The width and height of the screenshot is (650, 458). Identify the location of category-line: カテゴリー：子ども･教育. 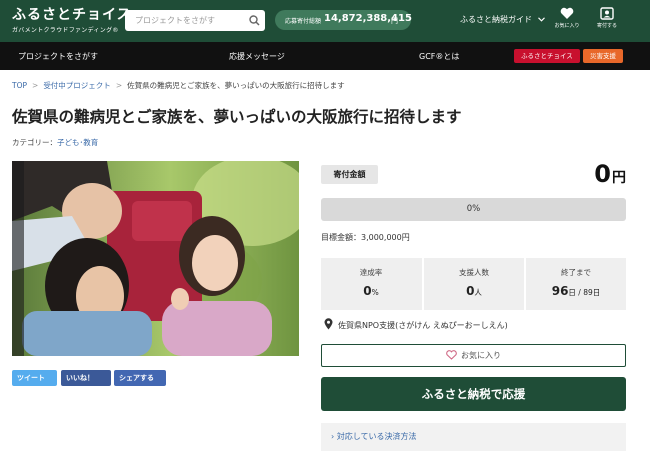
(55, 142).